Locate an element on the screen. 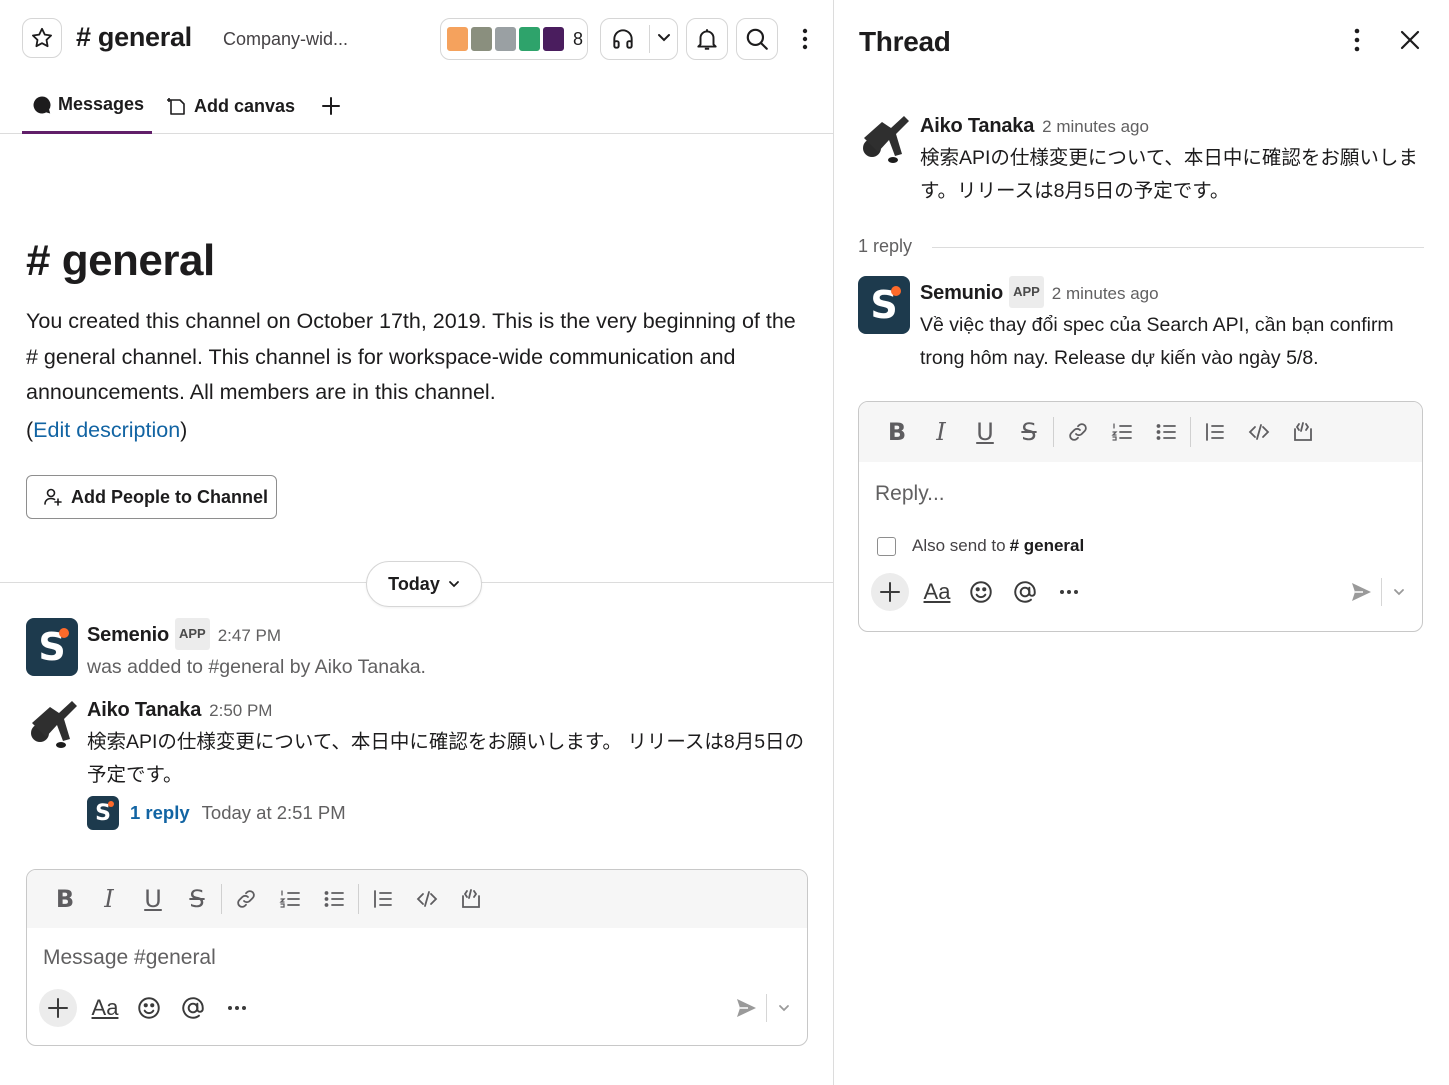 This screenshot has width=1449, height=1085. also-send-channel: # general is located at coordinates (1047, 545).